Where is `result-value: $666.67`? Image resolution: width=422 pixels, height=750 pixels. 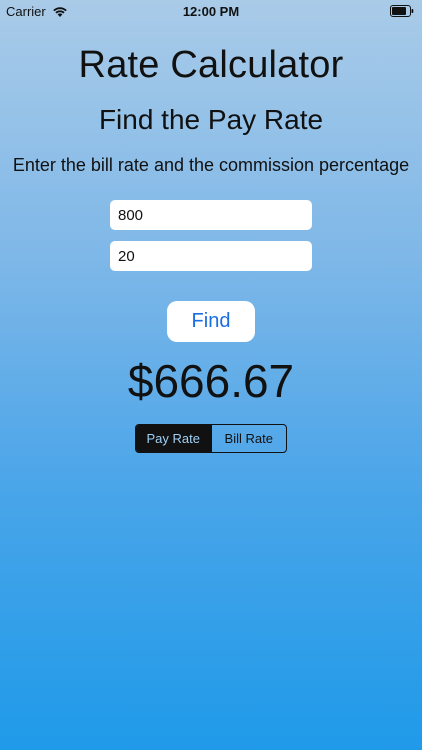
result-value: $666.67 is located at coordinates (211, 381).